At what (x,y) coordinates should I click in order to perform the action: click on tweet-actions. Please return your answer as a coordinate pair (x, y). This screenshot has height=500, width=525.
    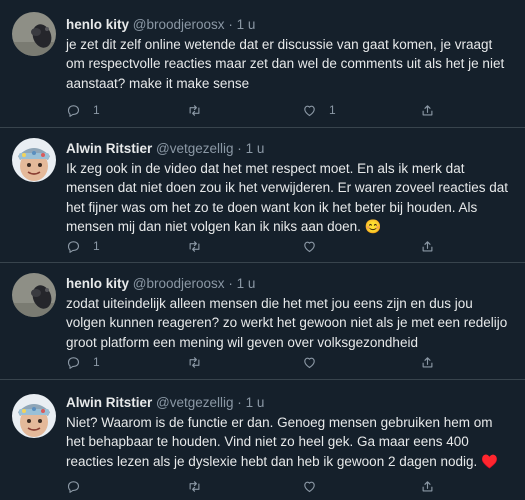
    Looking at the image, I should click on (289, 486).